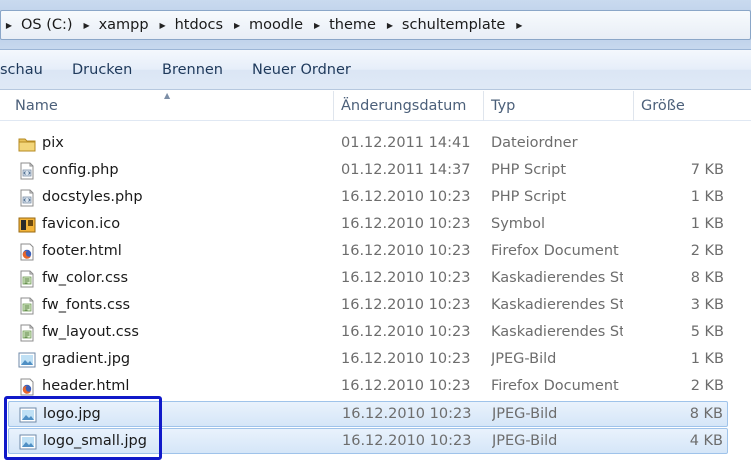 Image resolution: width=751 pixels, height=461 pixels. Describe the element at coordinates (192, 70) in the screenshot. I see `burn-button: Brennen` at that location.